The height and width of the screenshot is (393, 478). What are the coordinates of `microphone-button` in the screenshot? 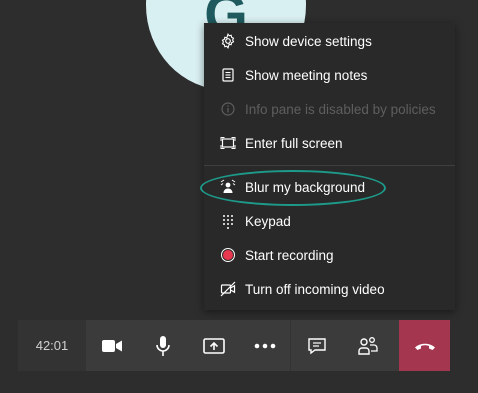 It's located at (162, 345).